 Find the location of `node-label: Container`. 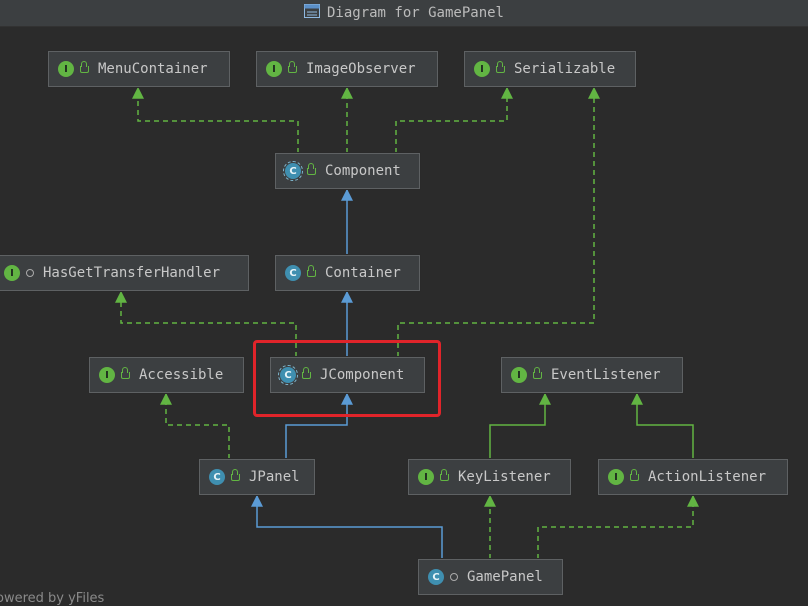

node-label: Container is located at coordinates (363, 273).